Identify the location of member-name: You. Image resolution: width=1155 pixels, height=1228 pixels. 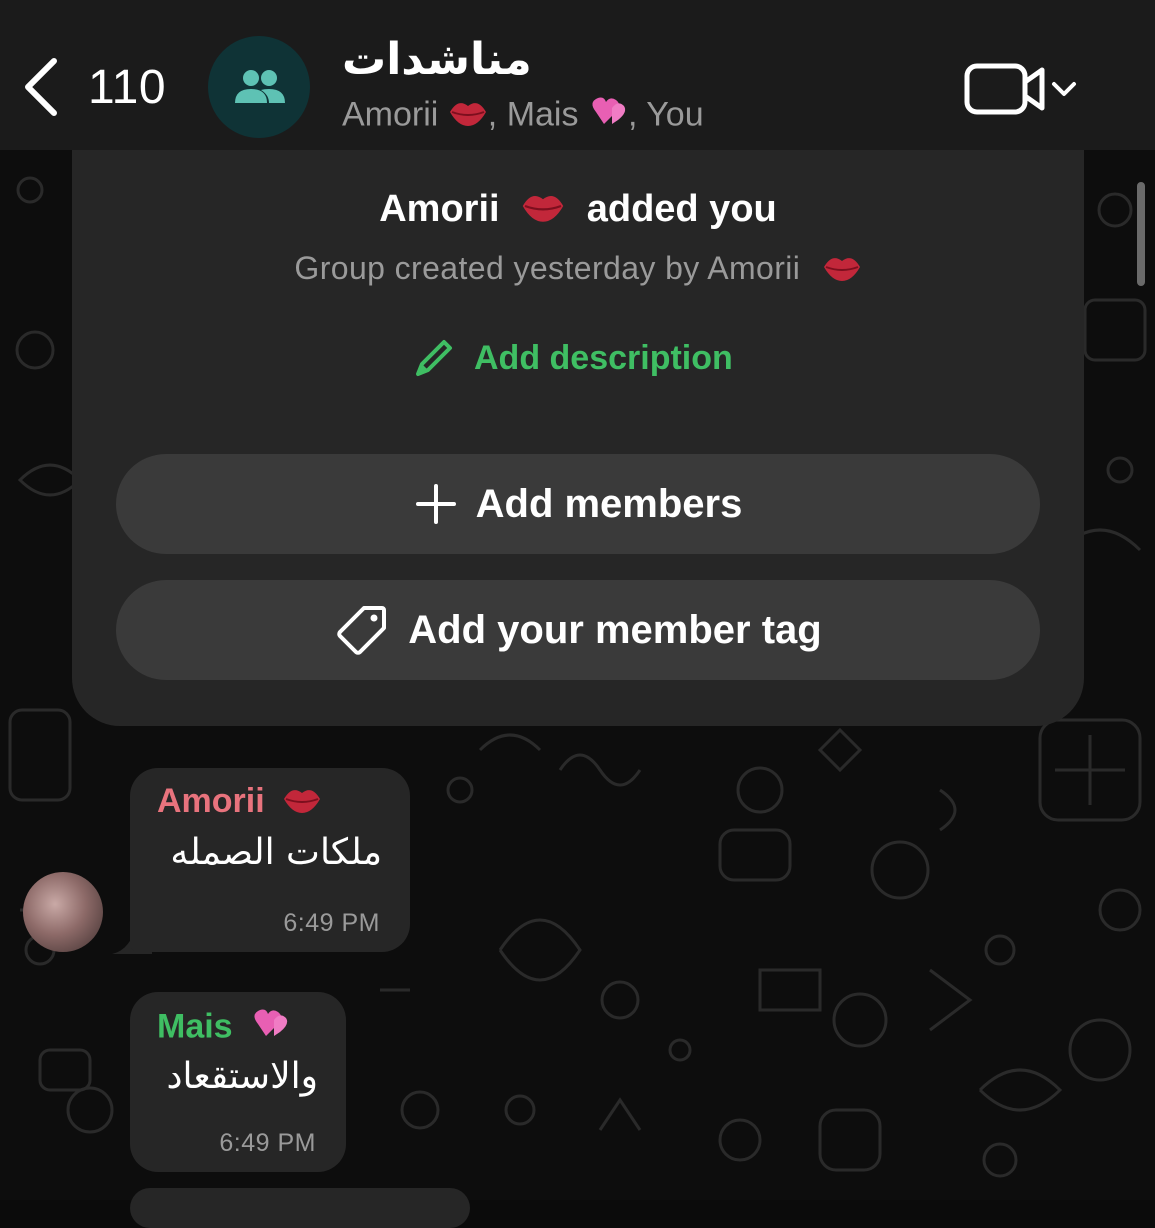
(675, 114).